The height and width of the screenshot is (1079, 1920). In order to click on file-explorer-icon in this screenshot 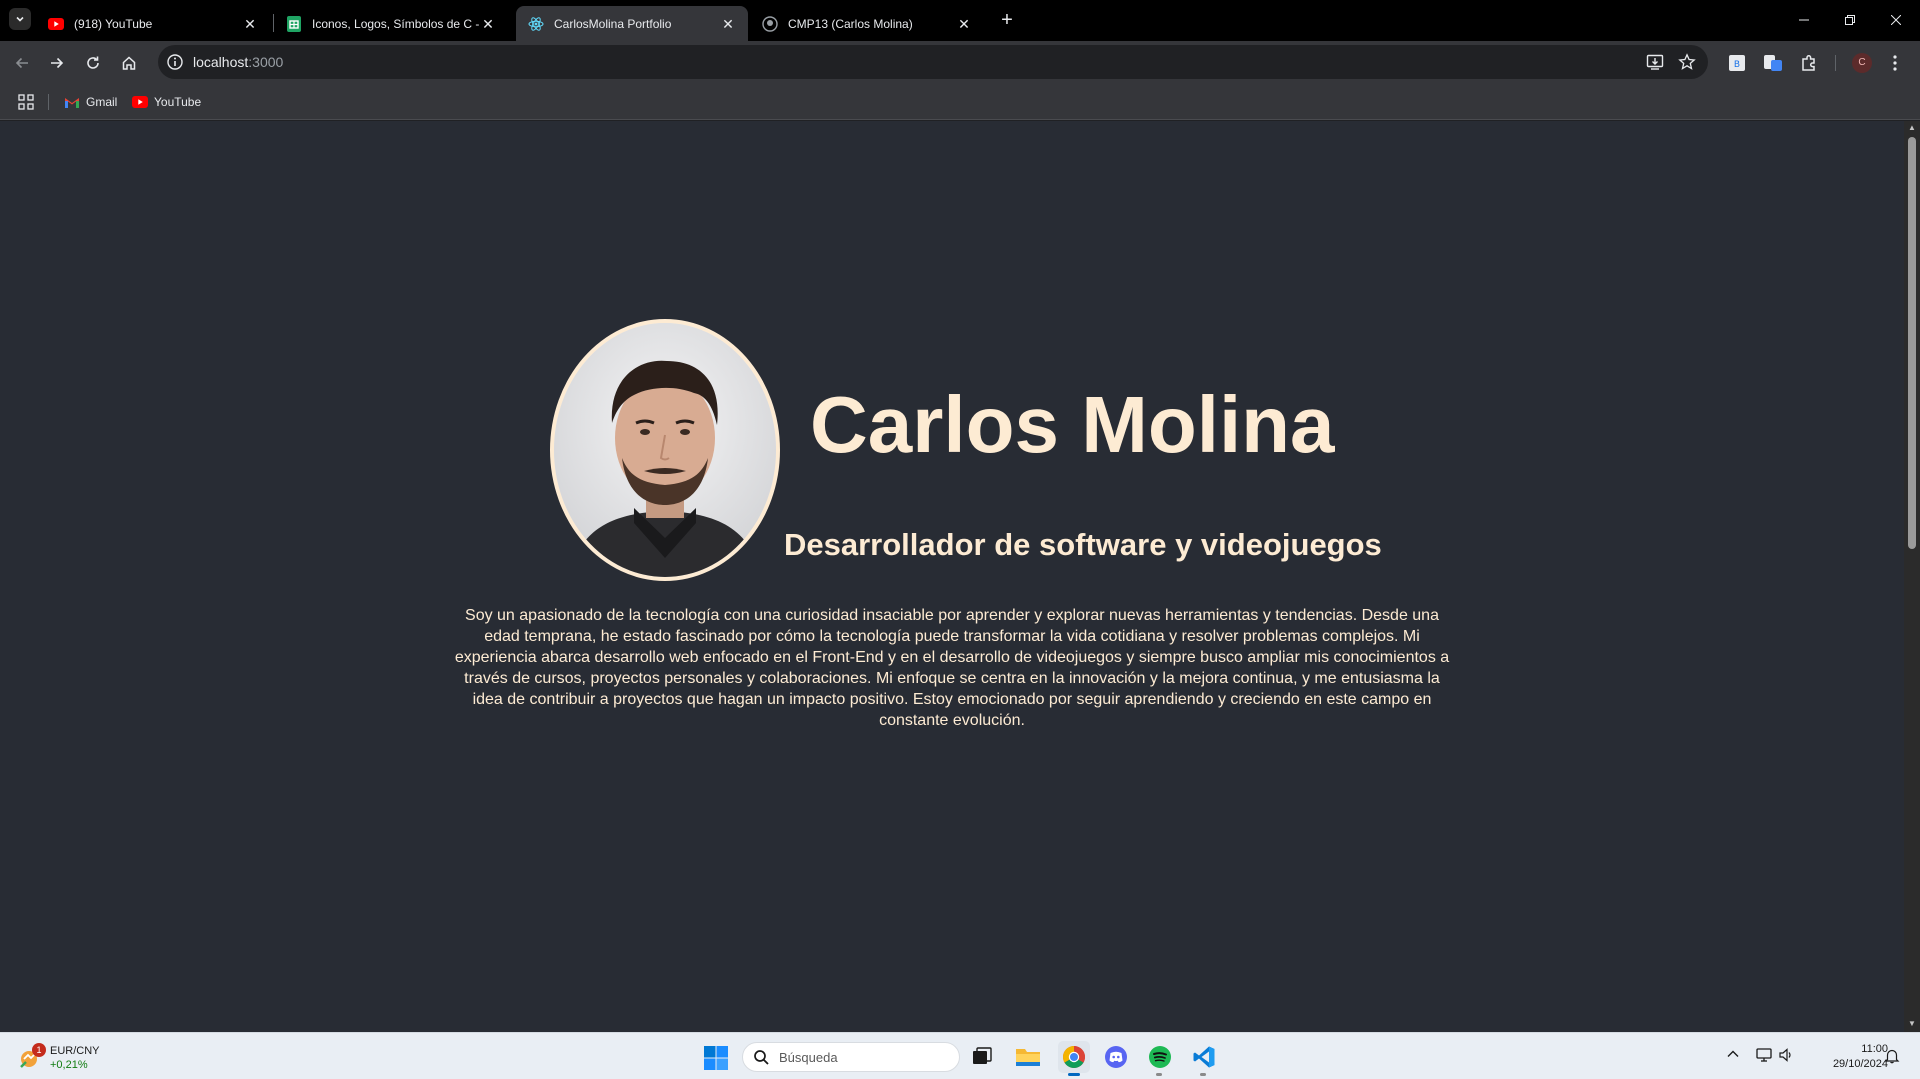, I will do `click(1028, 1057)`.